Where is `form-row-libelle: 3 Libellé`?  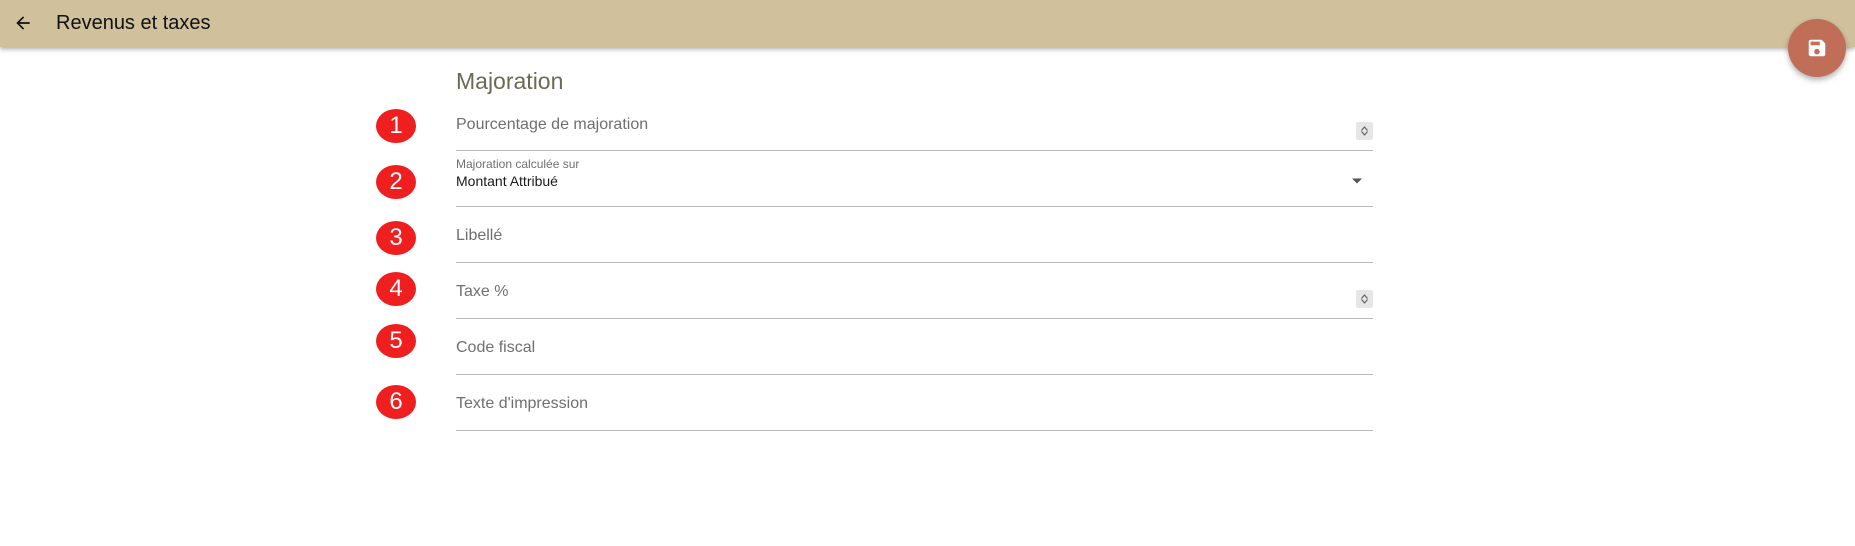
form-row-libelle: 3 Libellé is located at coordinates (874, 235).